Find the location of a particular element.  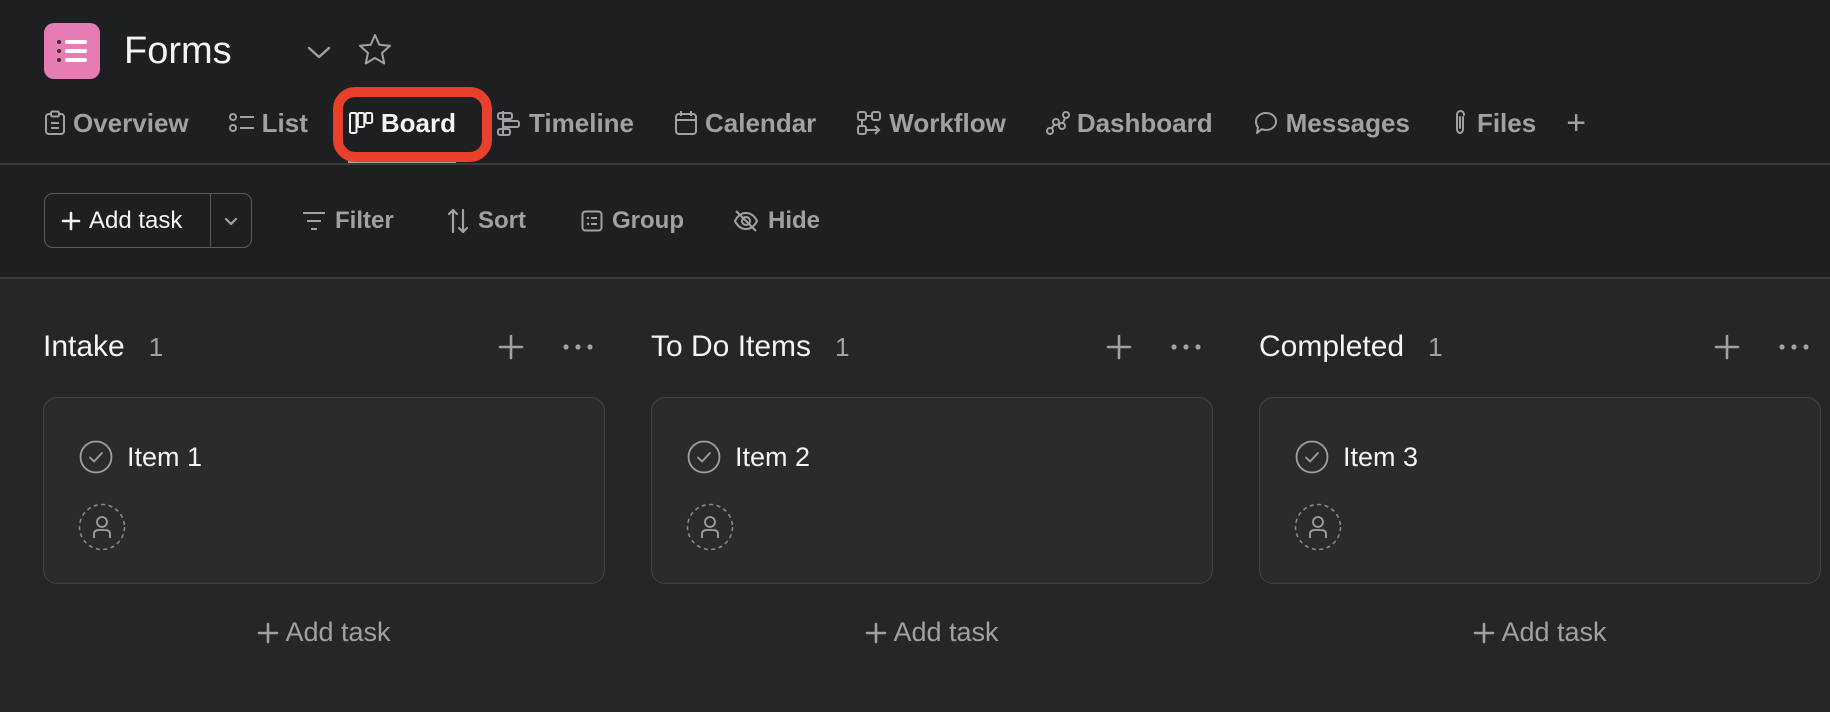

chevron-down-icon is located at coordinates (231, 221).